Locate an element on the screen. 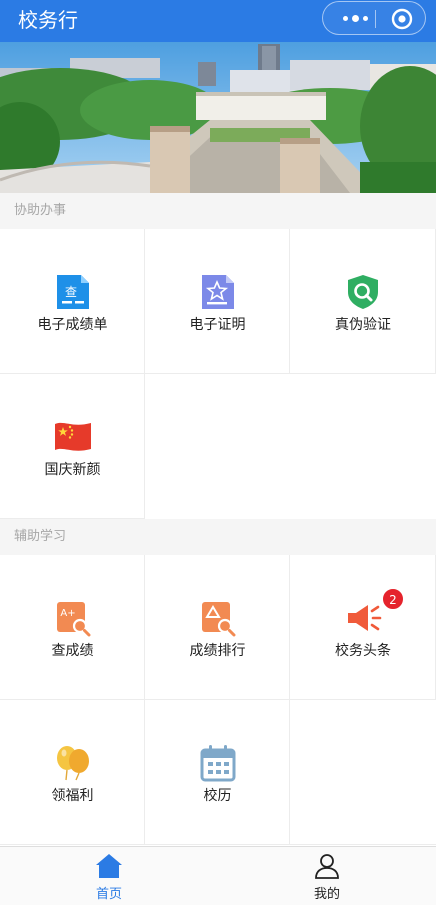 This screenshot has width=436, height=905. grid-item-label: 电子证明 is located at coordinates (217, 325).